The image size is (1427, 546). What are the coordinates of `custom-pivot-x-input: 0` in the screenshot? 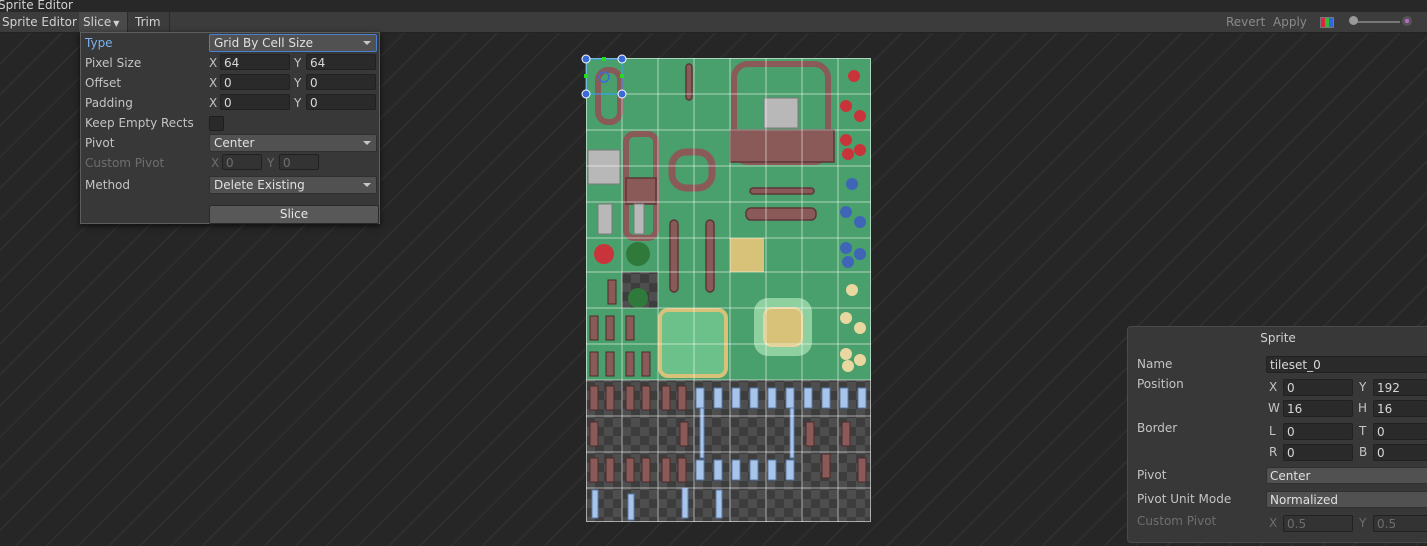 It's located at (242, 162).